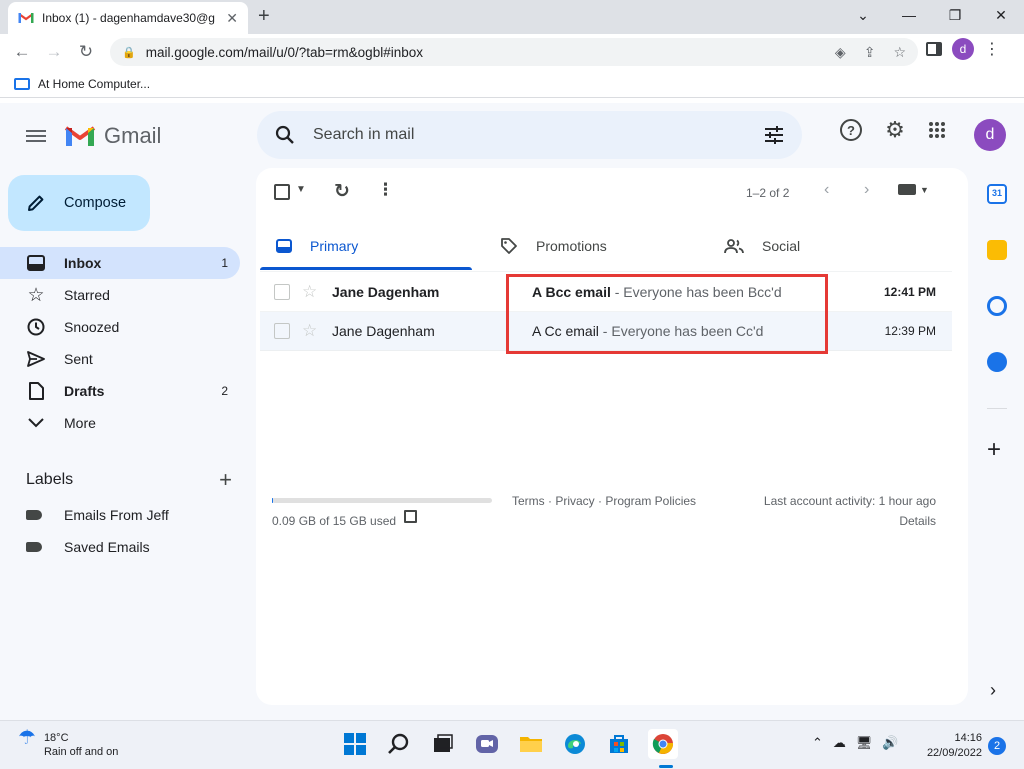 The image size is (1024, 769). What do you see at coordinates (667, 314) in the screenshot?
I see `highlight-annotation-box` at bounding box center [667, 314].